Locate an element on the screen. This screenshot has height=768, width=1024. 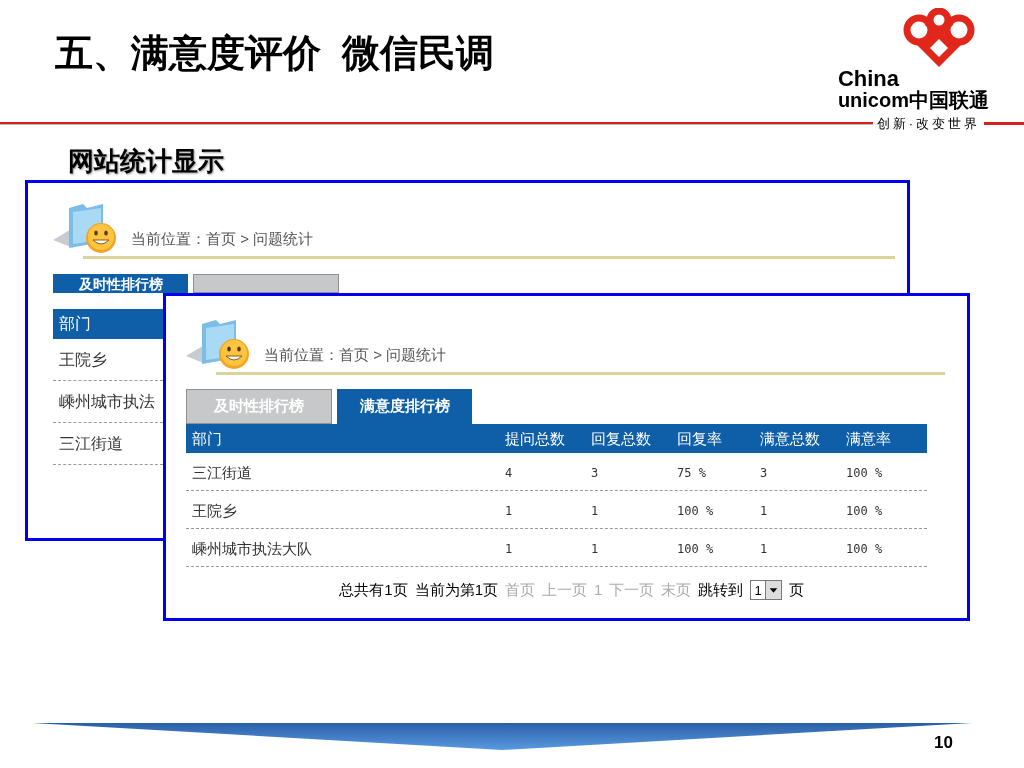
pagination-item: 总共有1页 is located at coordinates (373, 590).